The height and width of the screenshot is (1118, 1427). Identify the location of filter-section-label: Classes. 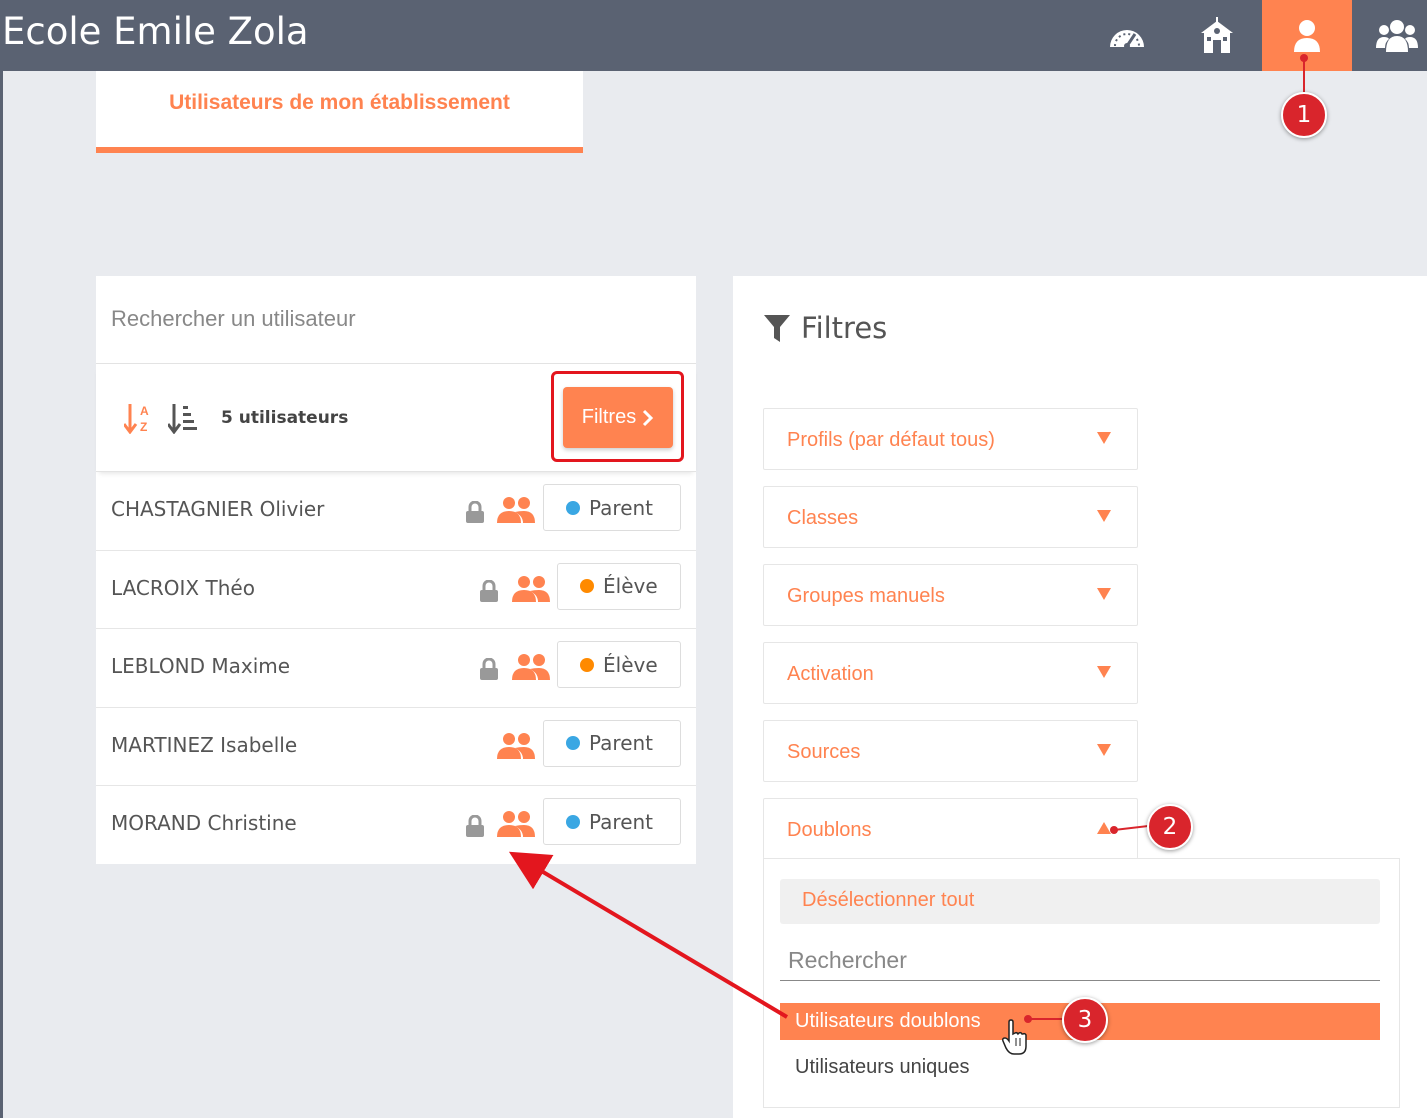
(823, 518).